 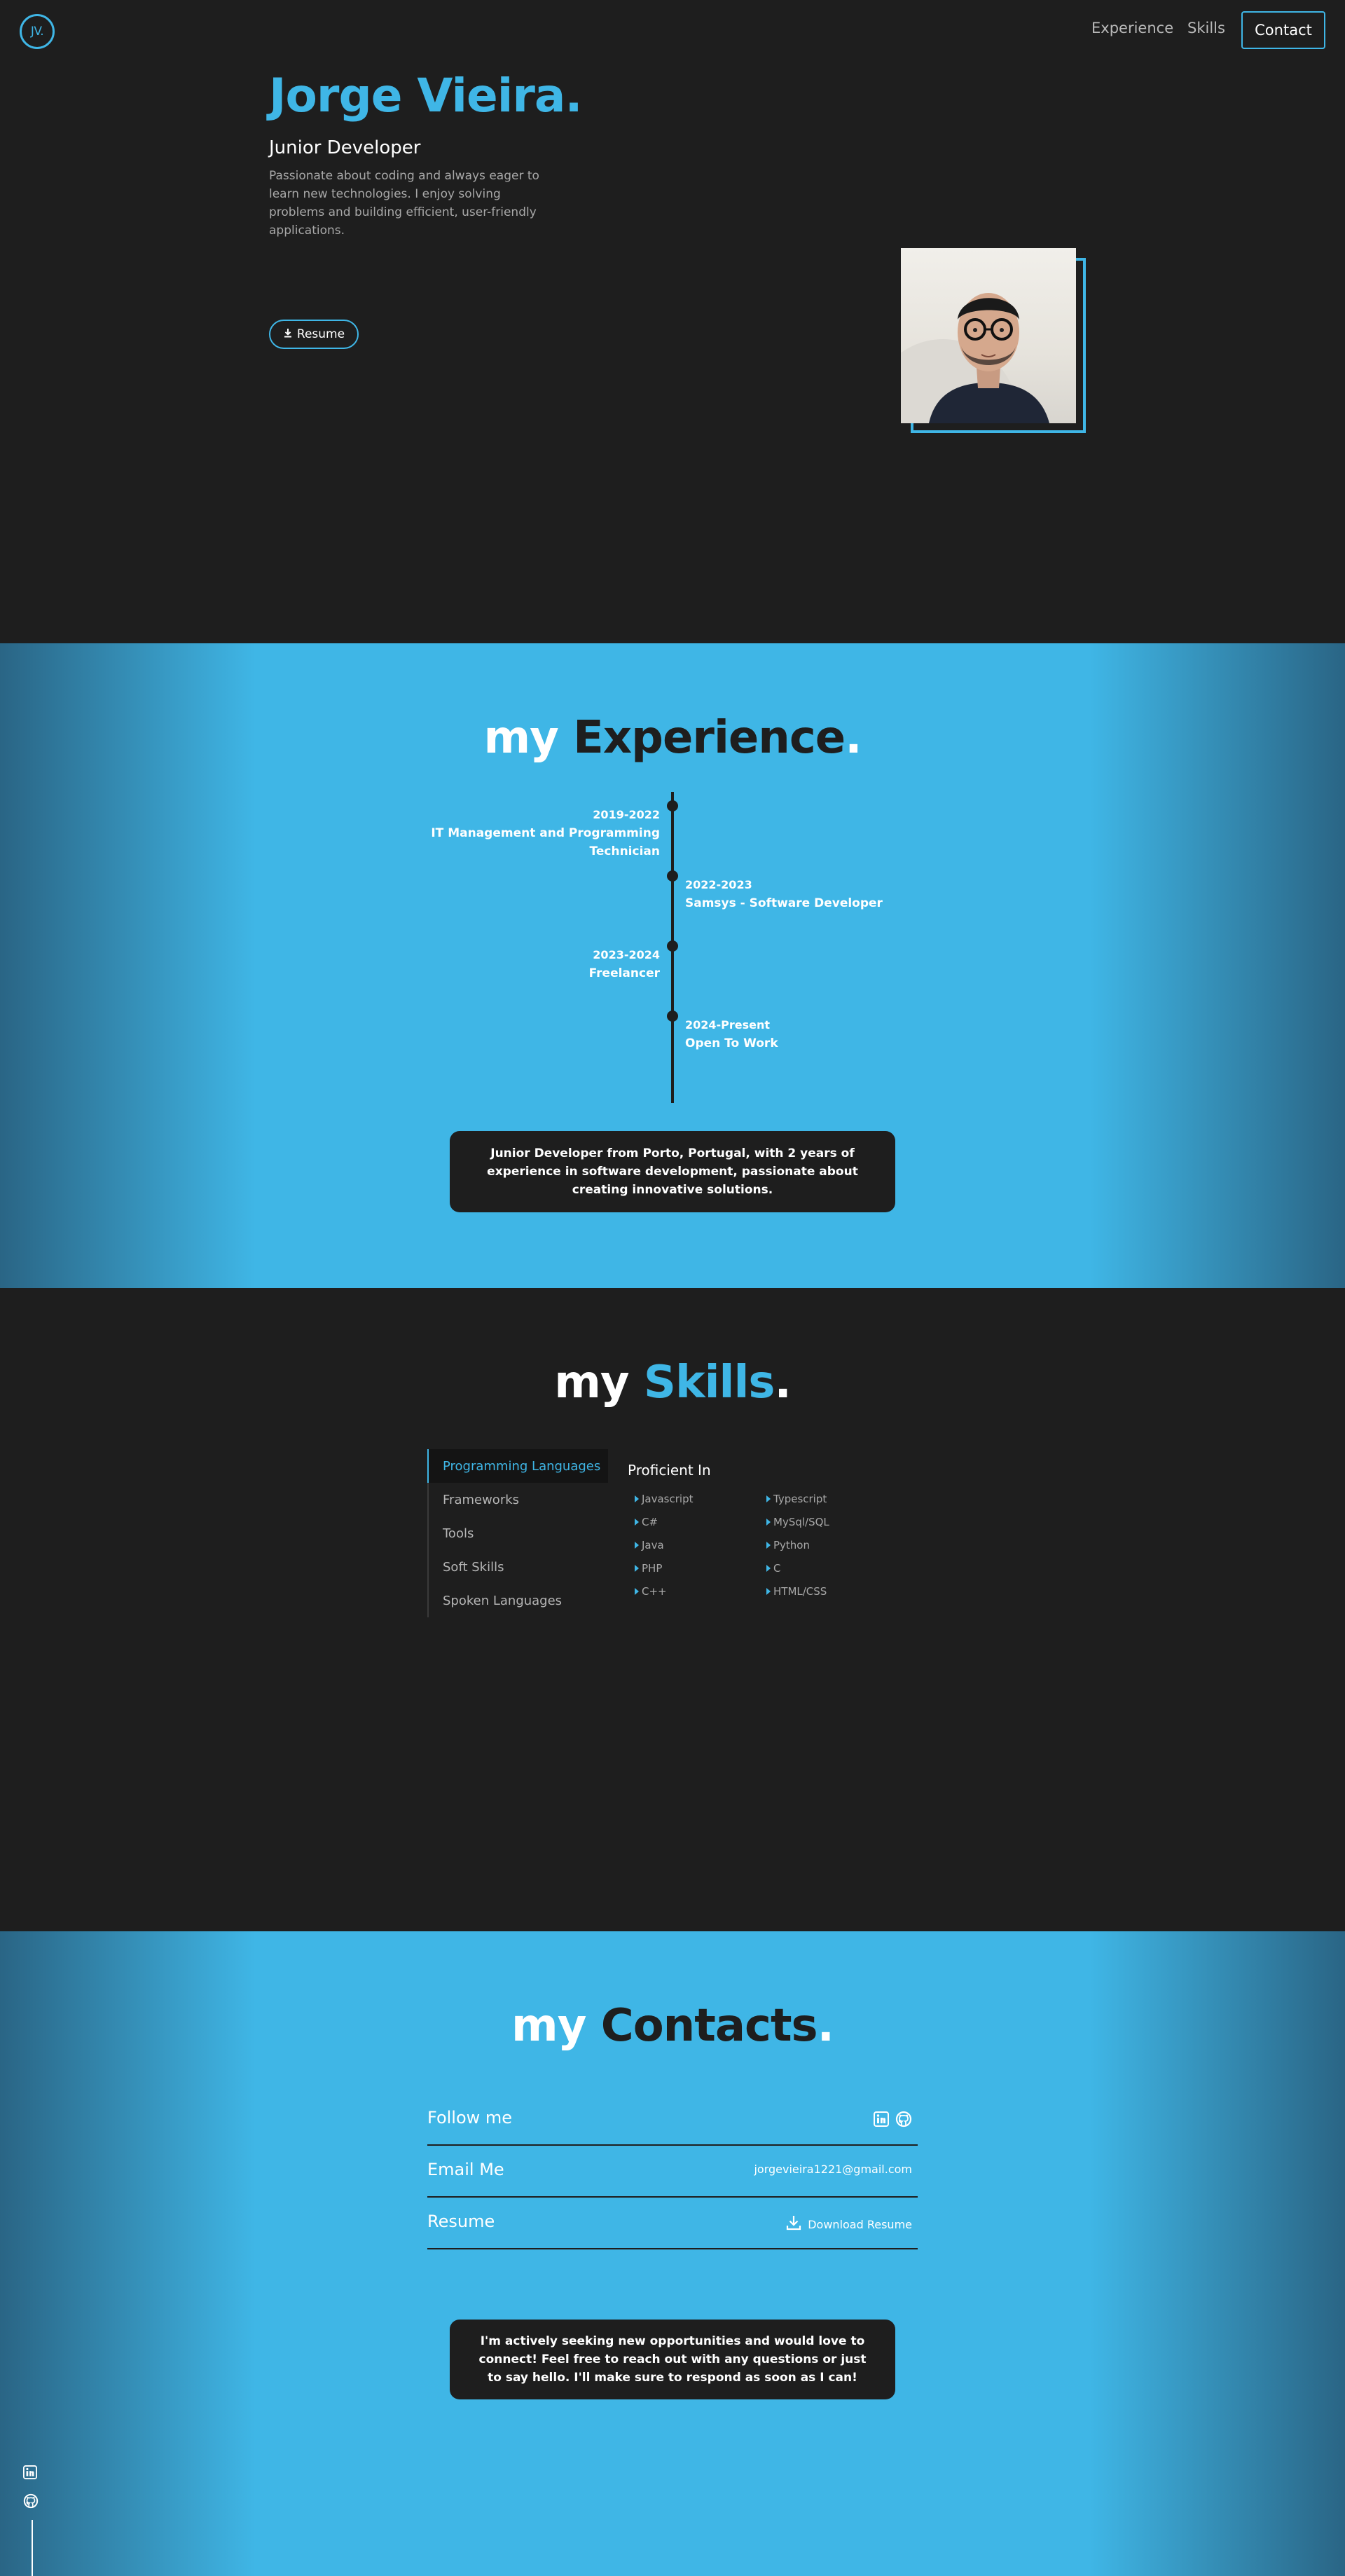 I want to click on hero-name: Jorge Vieira., so click(x=426, y=96).